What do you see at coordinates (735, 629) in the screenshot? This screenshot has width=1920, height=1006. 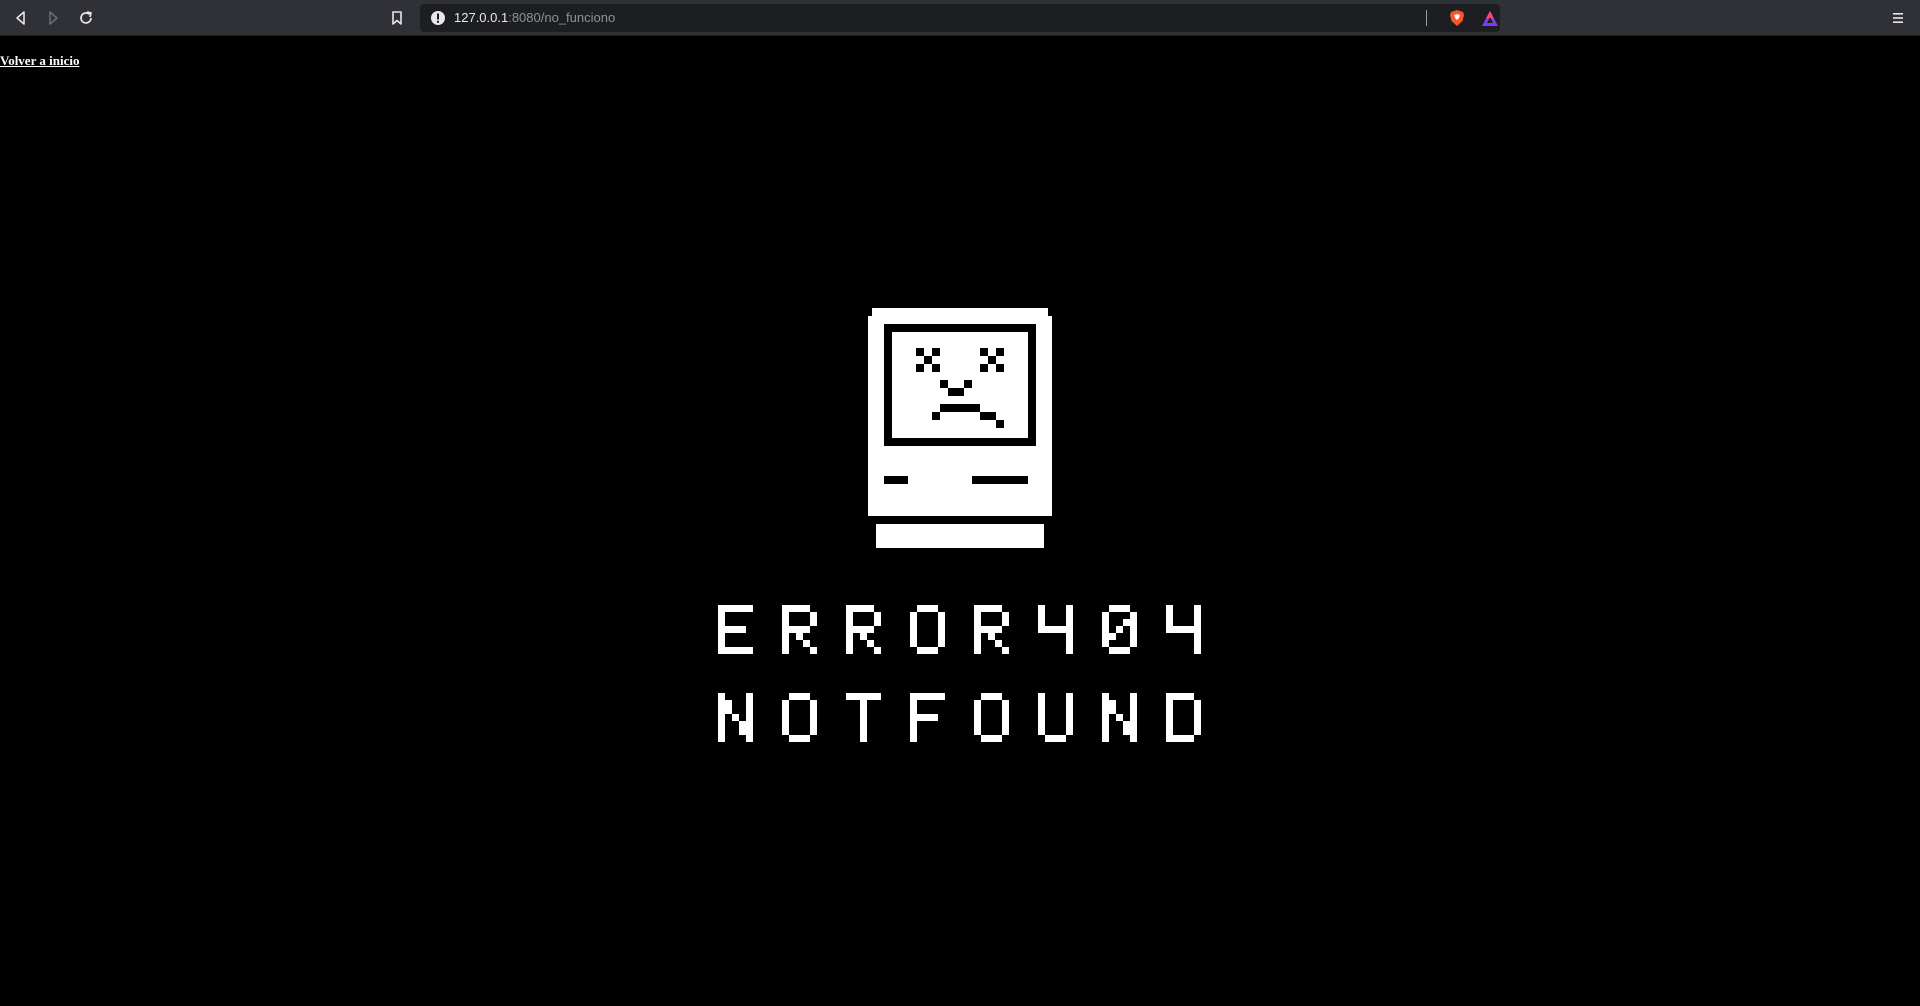 I see `pixel-char-e: E` at bounding box center [735, 629].